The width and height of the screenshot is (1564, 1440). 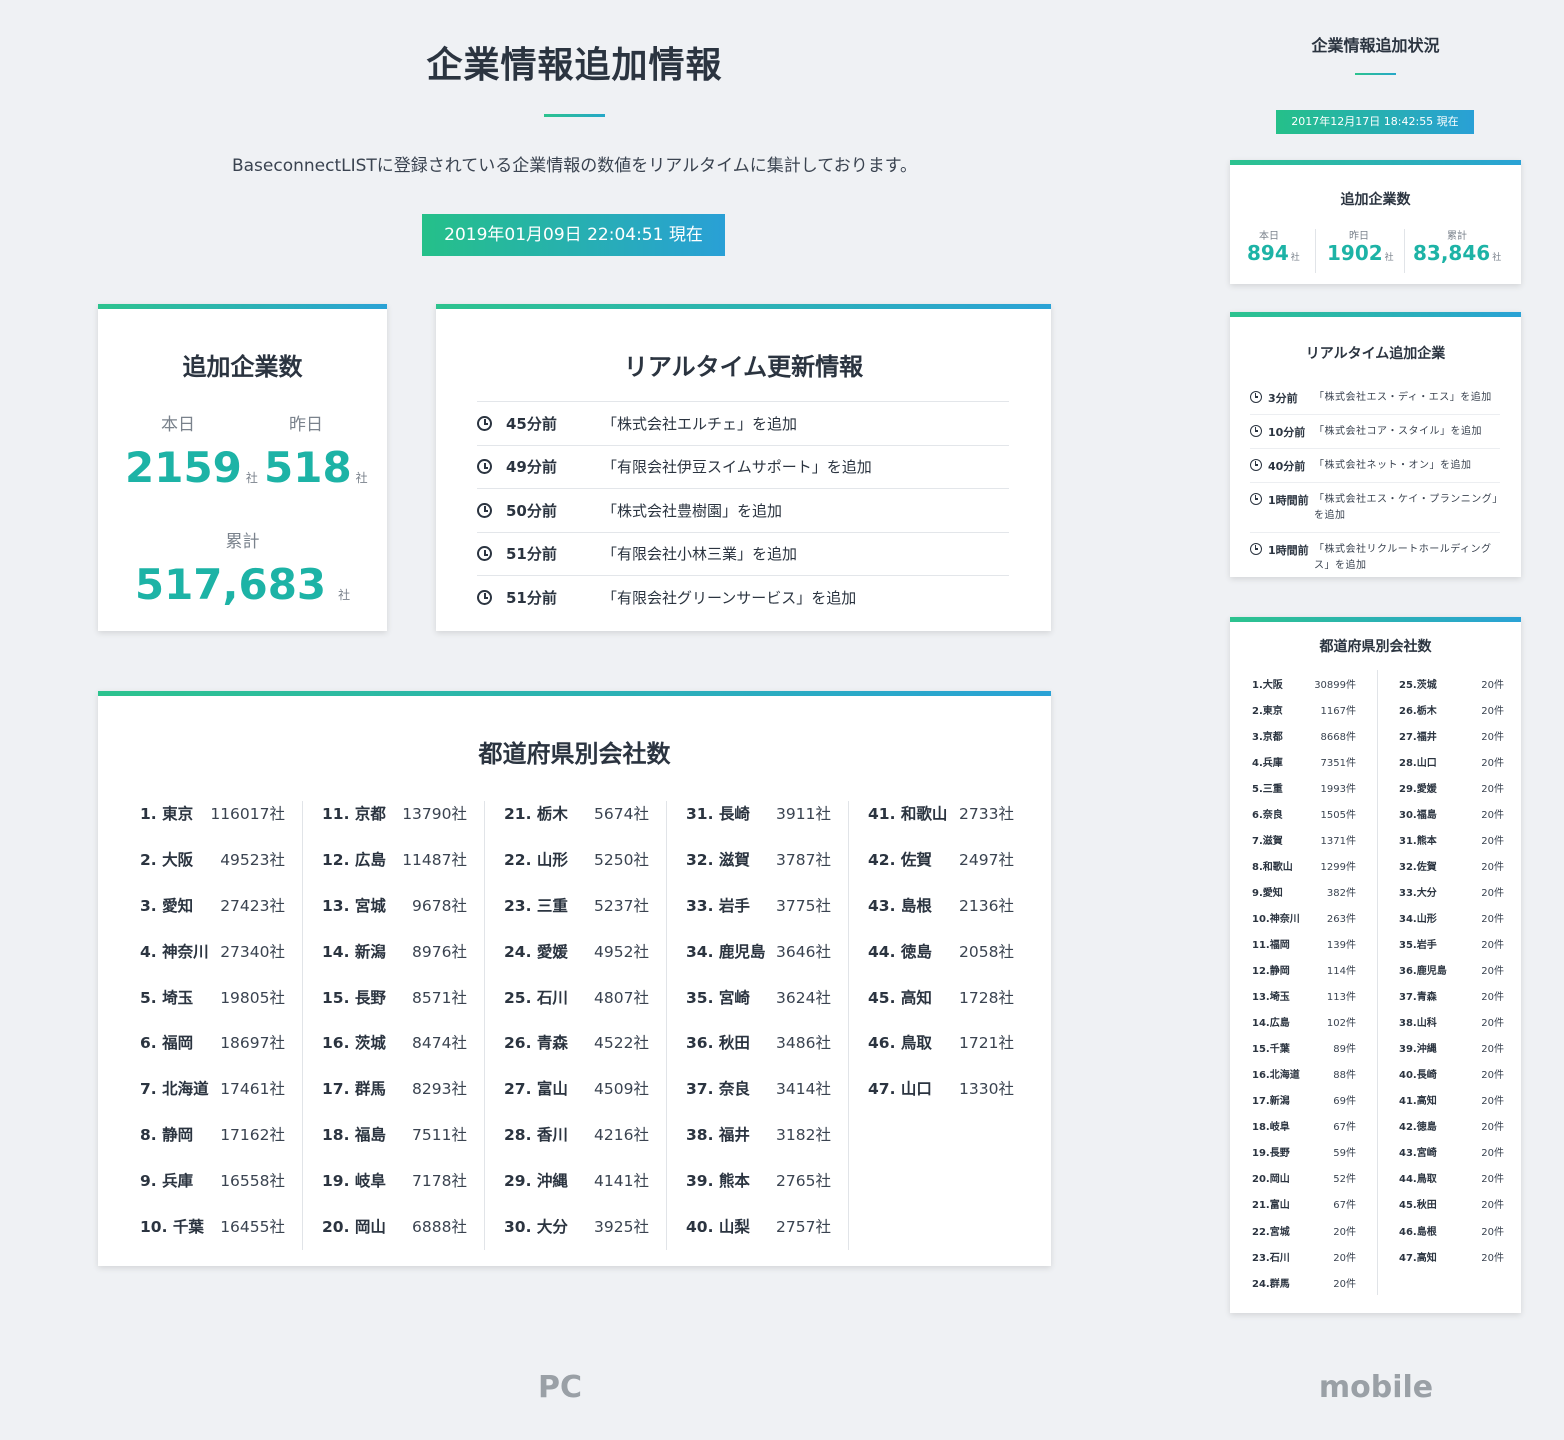 I want to click on prefecture-name: 5. 埼玉, so click(x=167, y=997).